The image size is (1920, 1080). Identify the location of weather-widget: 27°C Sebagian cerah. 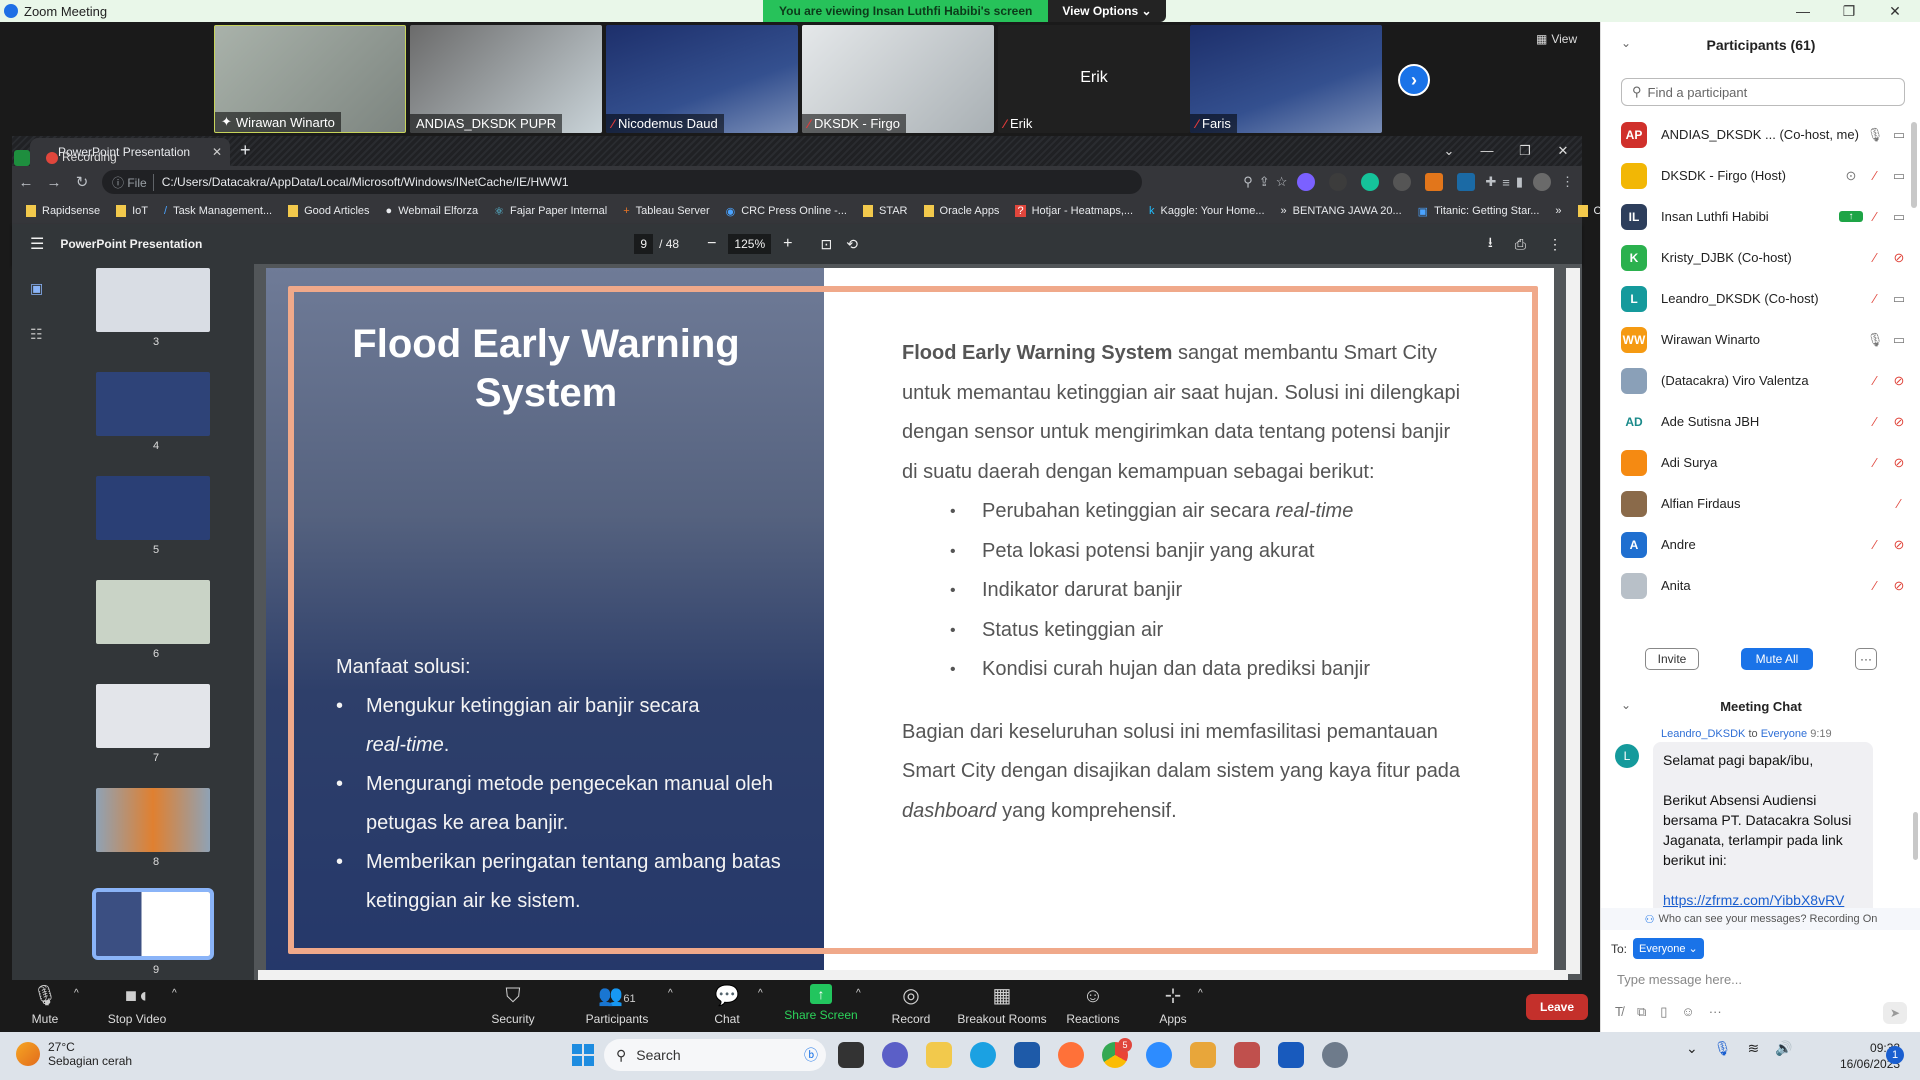
(74, 1054).